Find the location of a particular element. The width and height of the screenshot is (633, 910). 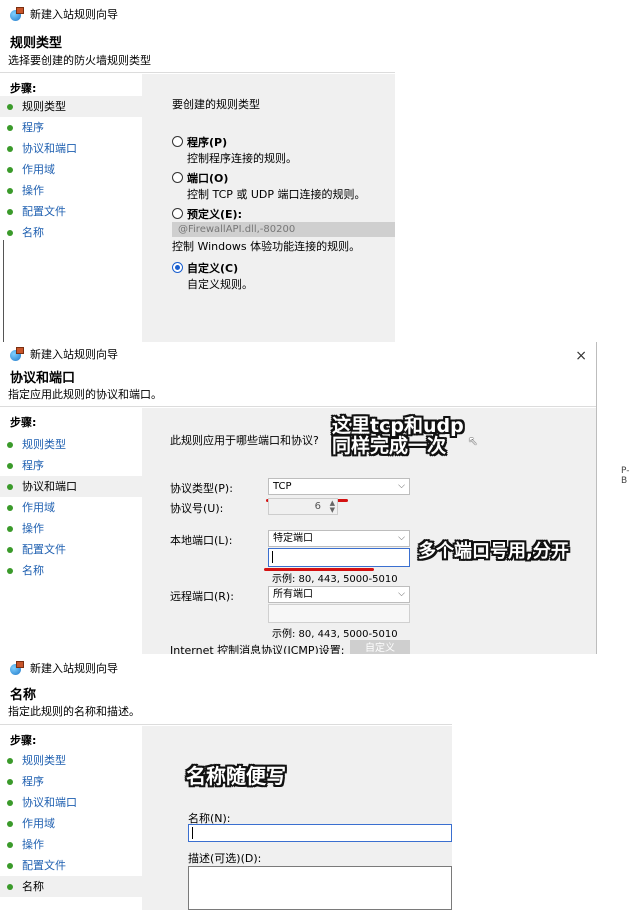

page-subheading: 指定应用此规则的协议和端口。 is located at coordinates (85, 394).